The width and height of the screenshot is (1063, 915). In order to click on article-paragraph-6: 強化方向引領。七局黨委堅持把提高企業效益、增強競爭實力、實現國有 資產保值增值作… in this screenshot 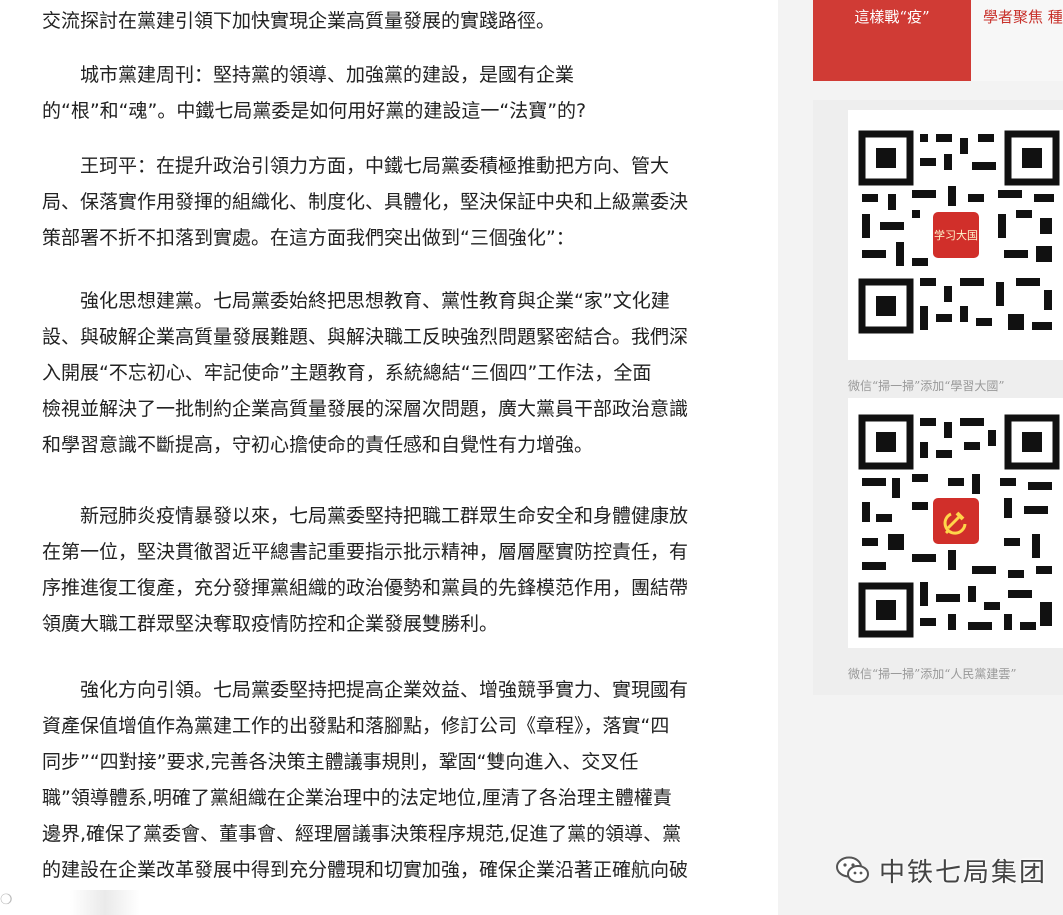, I will do `click(365, 780)`.